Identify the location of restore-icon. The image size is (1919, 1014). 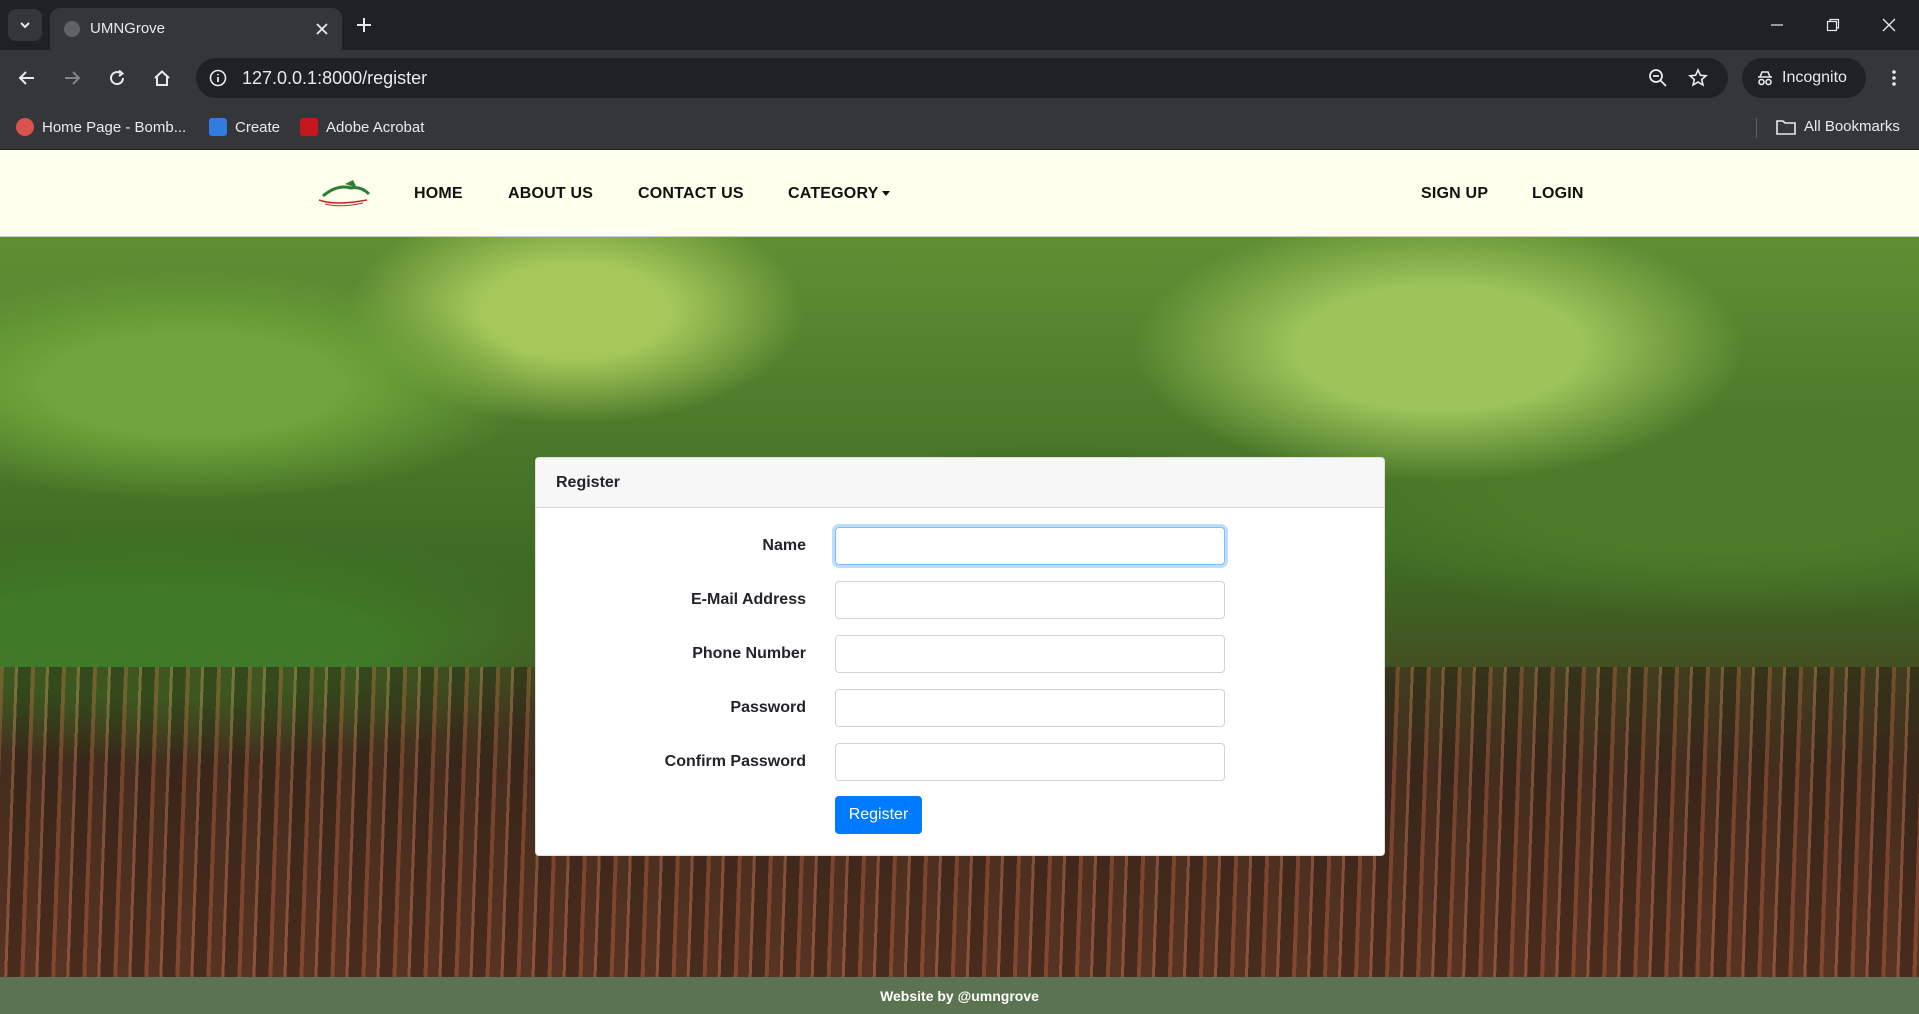
(1833, 25).